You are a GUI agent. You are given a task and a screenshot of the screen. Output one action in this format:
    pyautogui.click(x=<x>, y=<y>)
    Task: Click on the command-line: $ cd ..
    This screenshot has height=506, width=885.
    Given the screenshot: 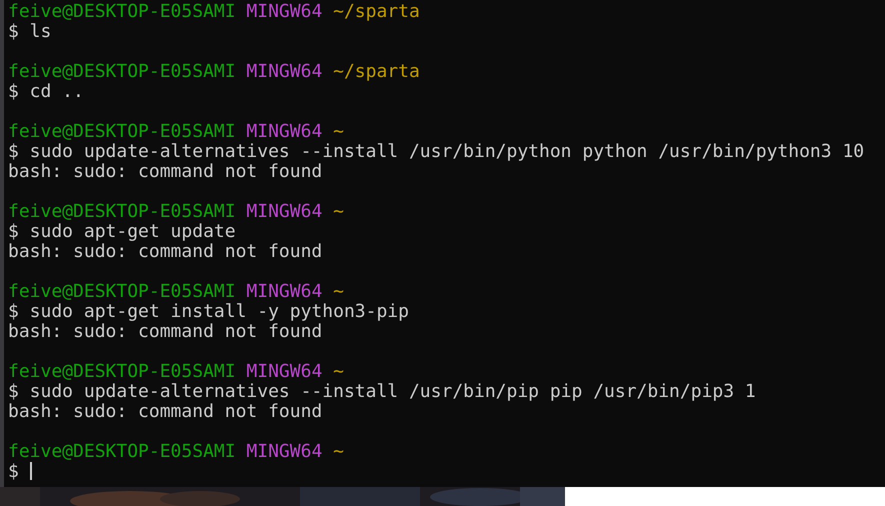 What is the action you would take?
    pyautogui.click(x=46, y=91)
    